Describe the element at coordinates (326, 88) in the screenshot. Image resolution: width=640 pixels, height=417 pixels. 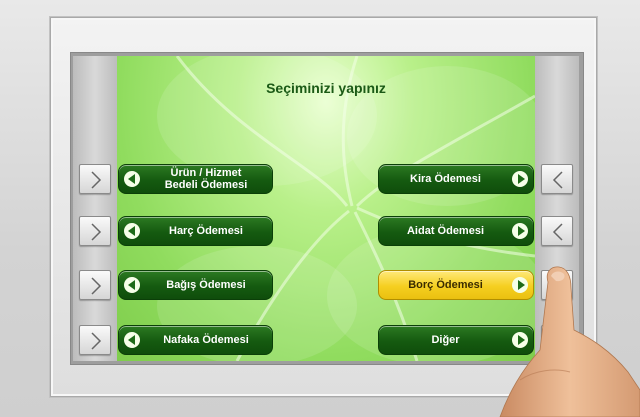
I see `screen-title: Seçiminizi yapınız` at that location.